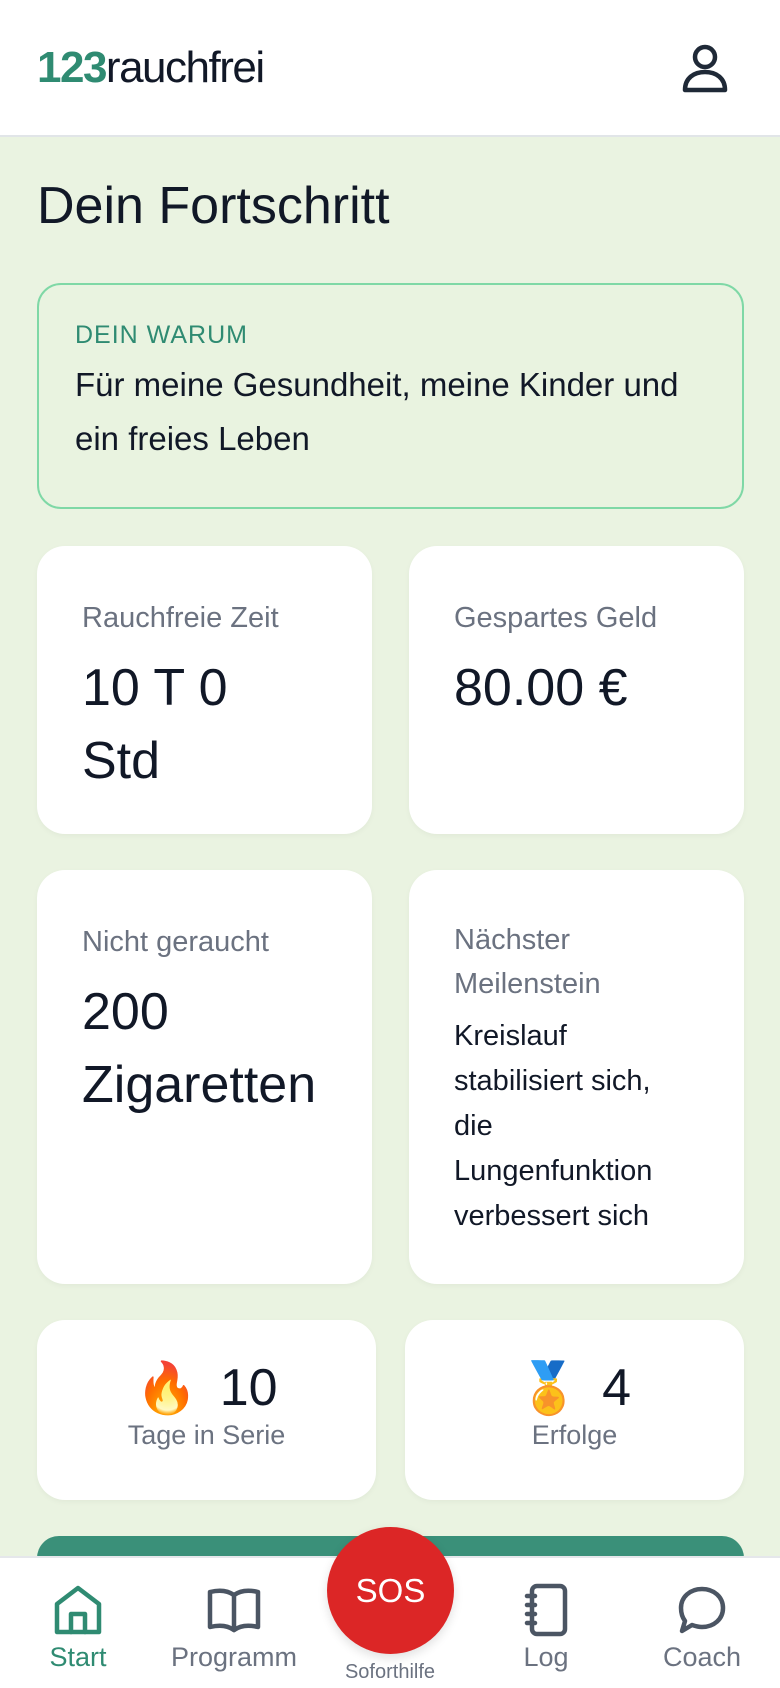 This screenshot has width=780, height=1688. I want to click on notebook-icon, so click(546, 1610).